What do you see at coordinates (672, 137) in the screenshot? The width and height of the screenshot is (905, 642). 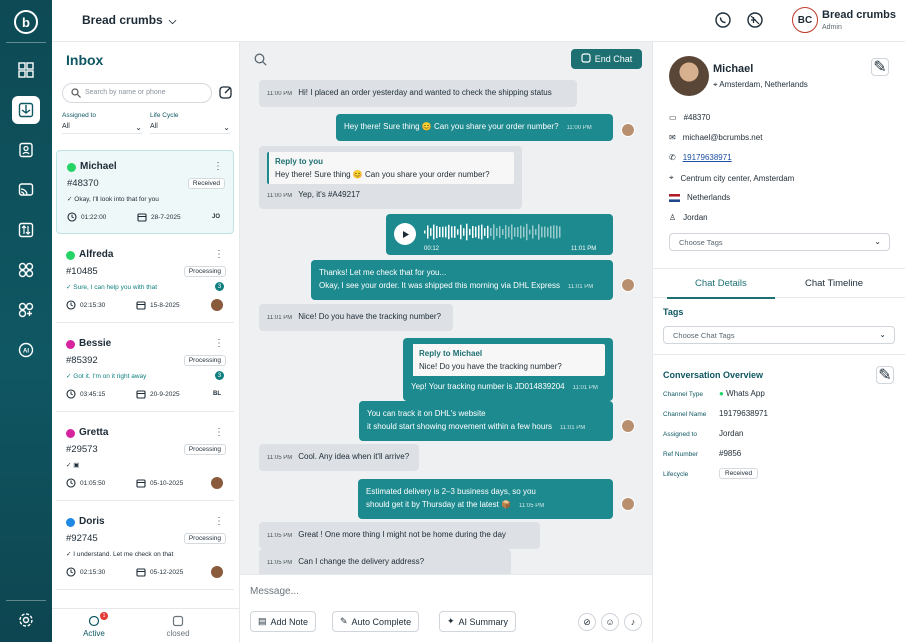 I see `mail-icon: ✉` at bounding box center [672, 137].